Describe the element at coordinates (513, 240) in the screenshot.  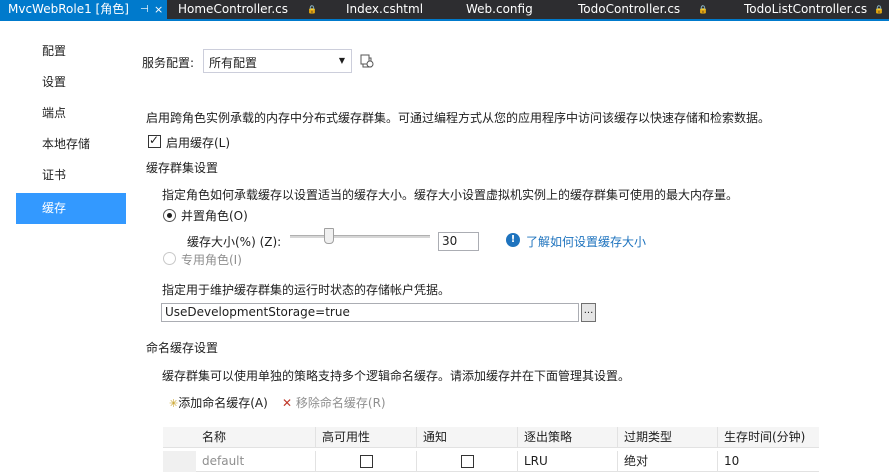
I see `info-icon: !` at that location.